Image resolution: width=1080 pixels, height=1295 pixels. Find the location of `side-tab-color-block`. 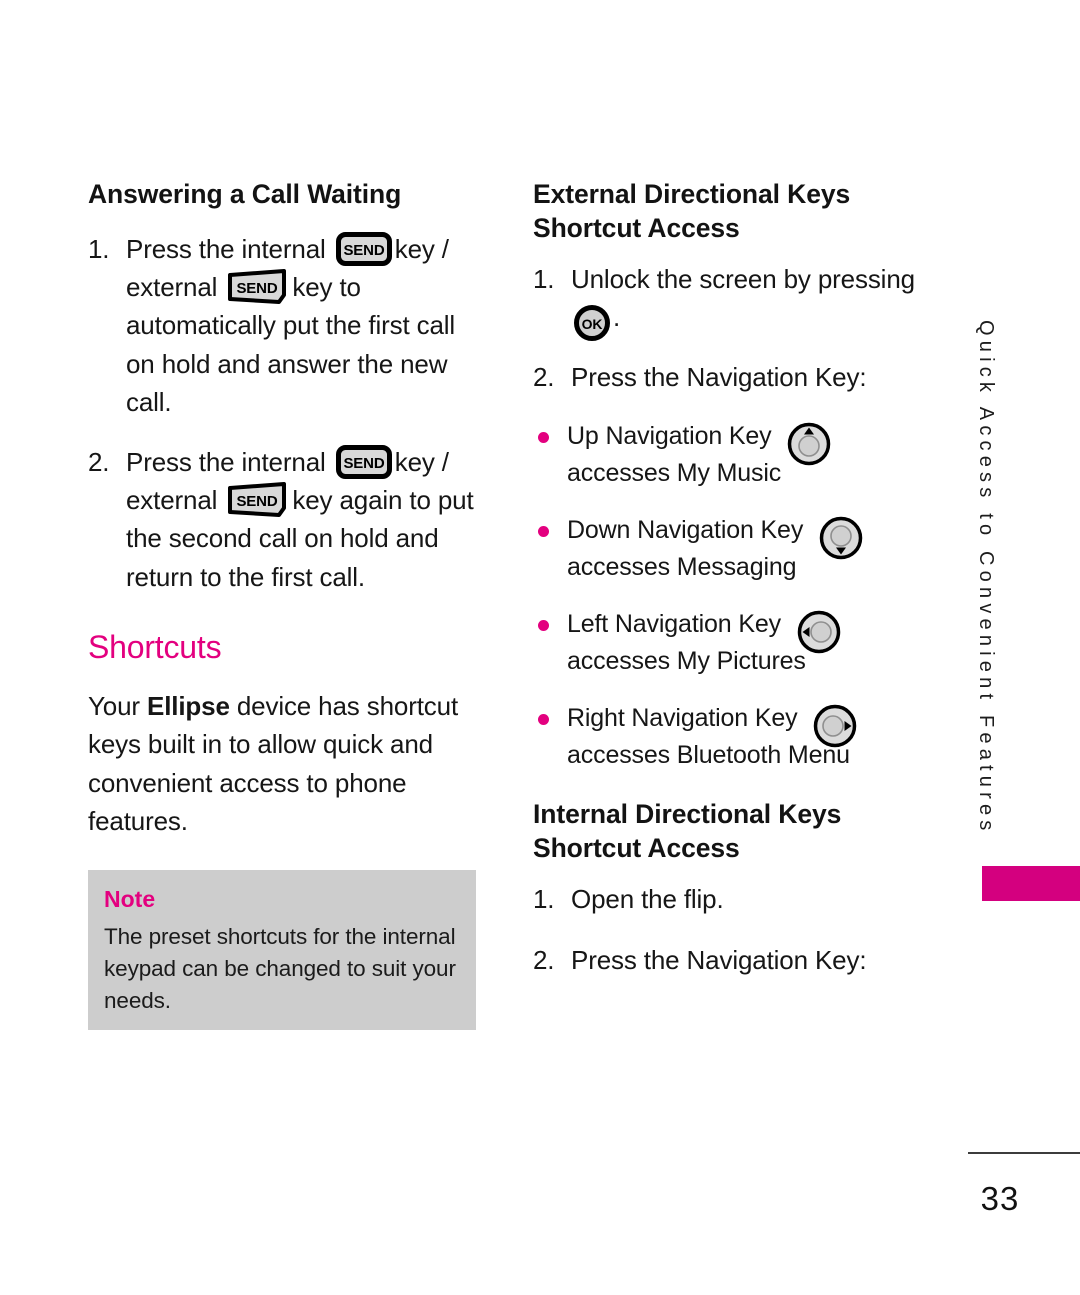

side-tab-color-block is located at coordinates (1031, 883).